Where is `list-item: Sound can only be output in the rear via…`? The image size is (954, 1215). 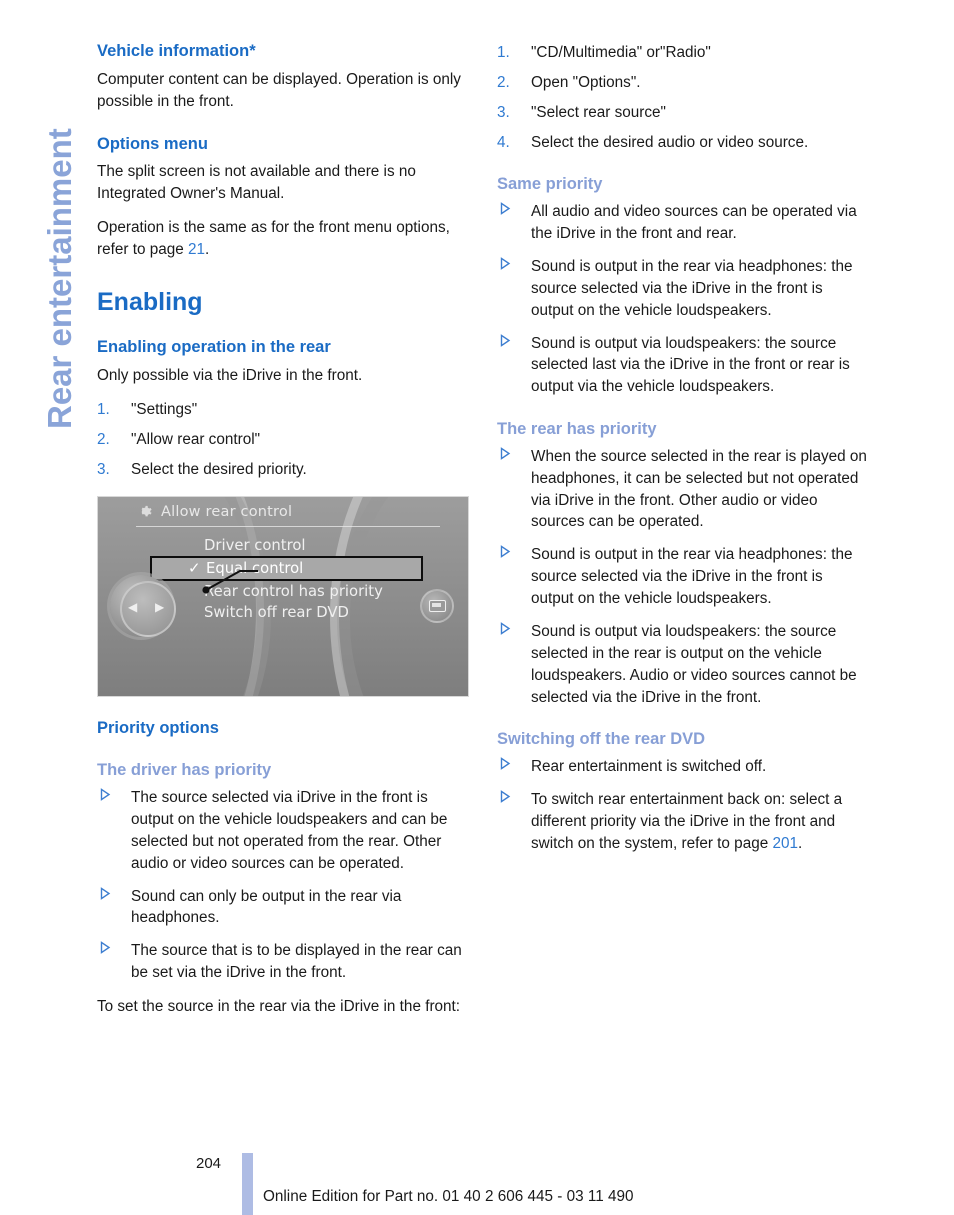
list-item: Sound can only be output in the rear via… is located at coordinates (283, 908).